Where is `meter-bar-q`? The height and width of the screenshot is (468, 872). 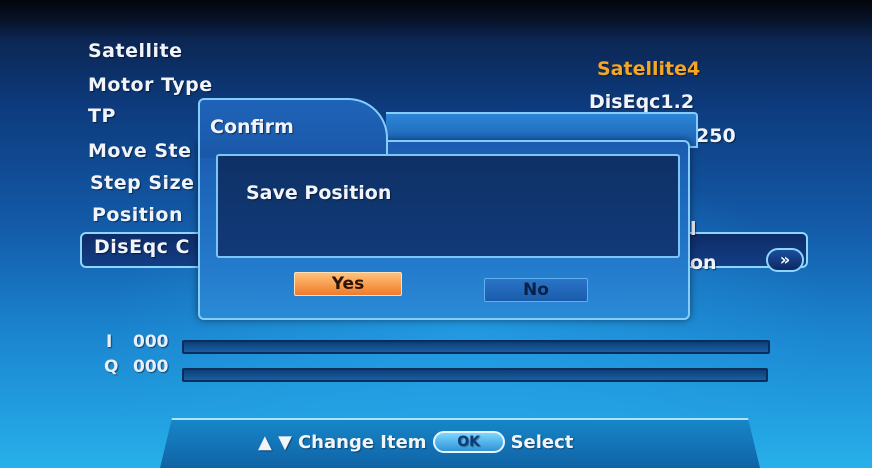 meter-bar-q is located at coordinates (475, 375).